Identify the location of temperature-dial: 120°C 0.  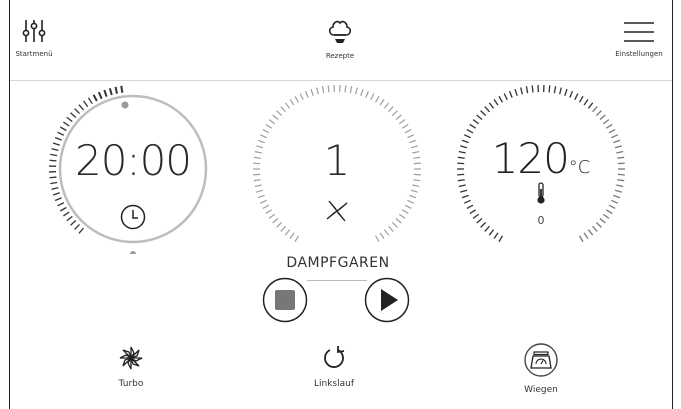
(541, 169).